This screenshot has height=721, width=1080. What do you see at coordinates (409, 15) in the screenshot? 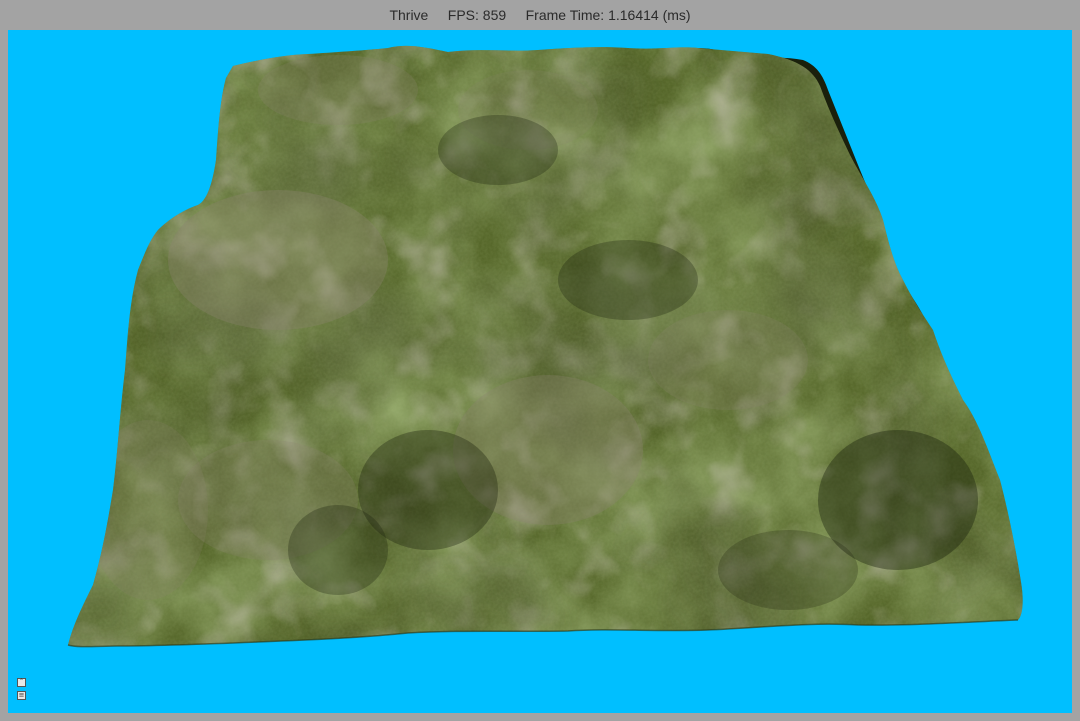
I see `window-title: Thrive` at bounding box center [409, 15].